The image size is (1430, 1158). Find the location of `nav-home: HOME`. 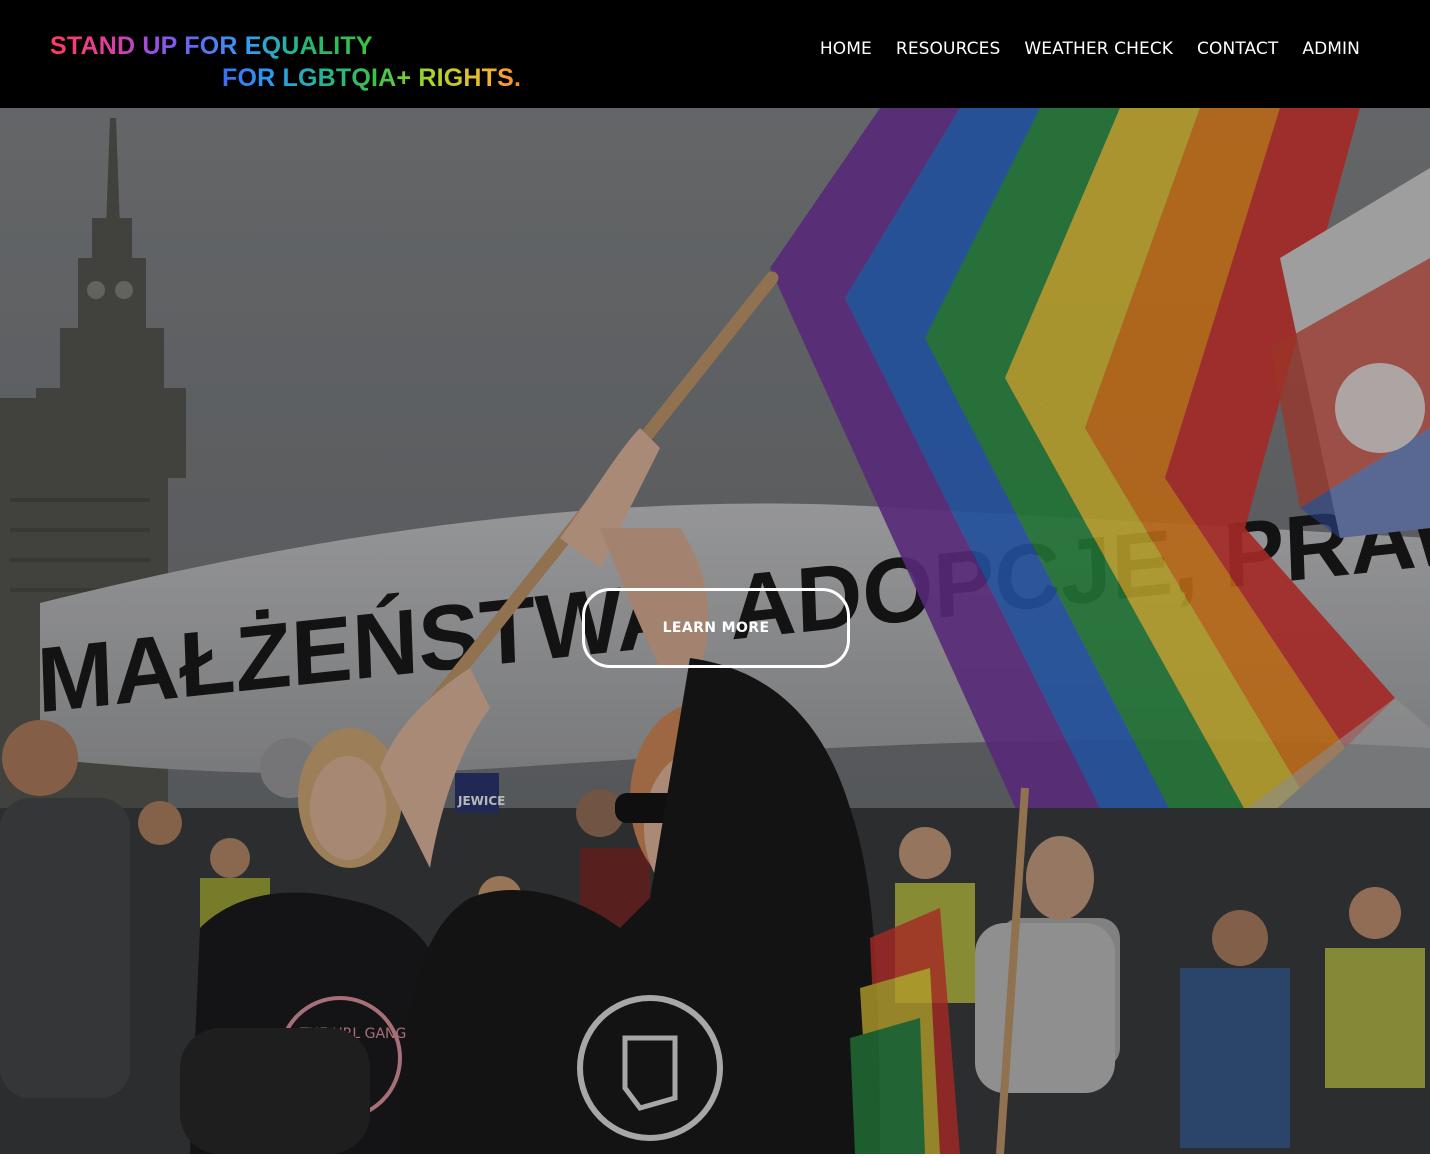

nav-home: HOME is located at coordinates (846, 49).